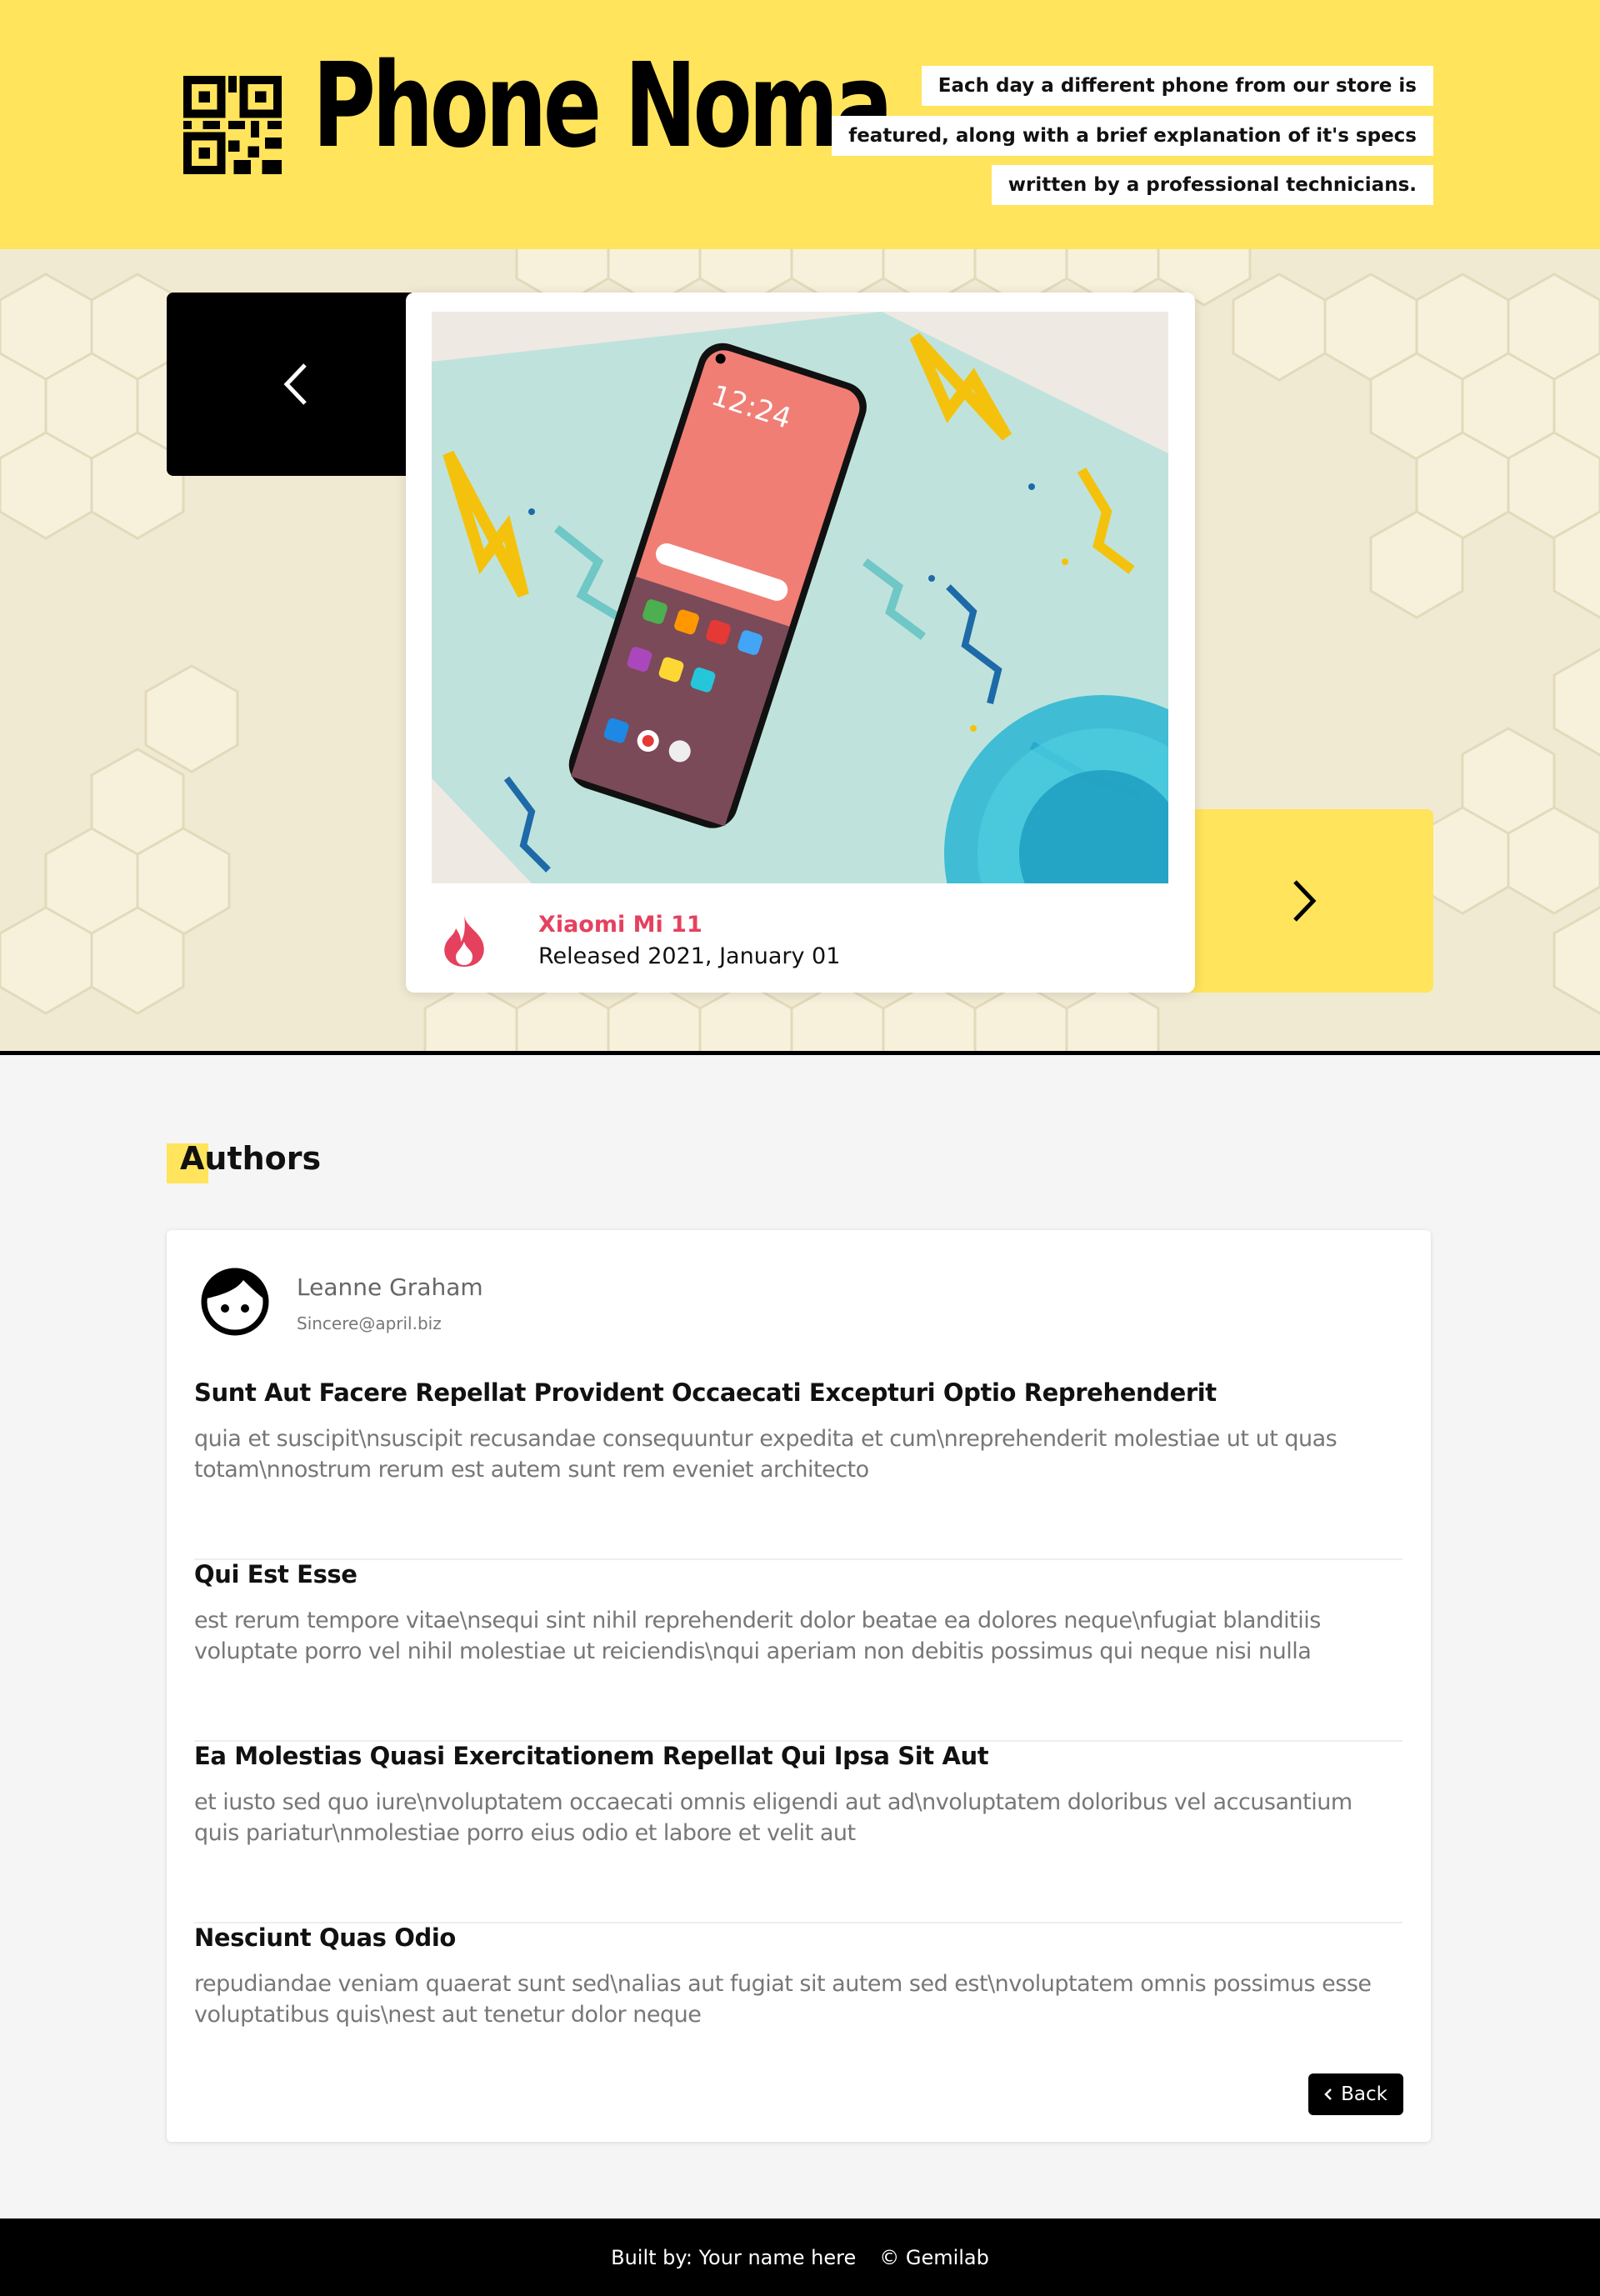 This screenshot has height=2296, width=1600. Describe the element at coordinates (369, 1323) in the screenshot. I see `author-email: Sincere@april.biz` at that location.